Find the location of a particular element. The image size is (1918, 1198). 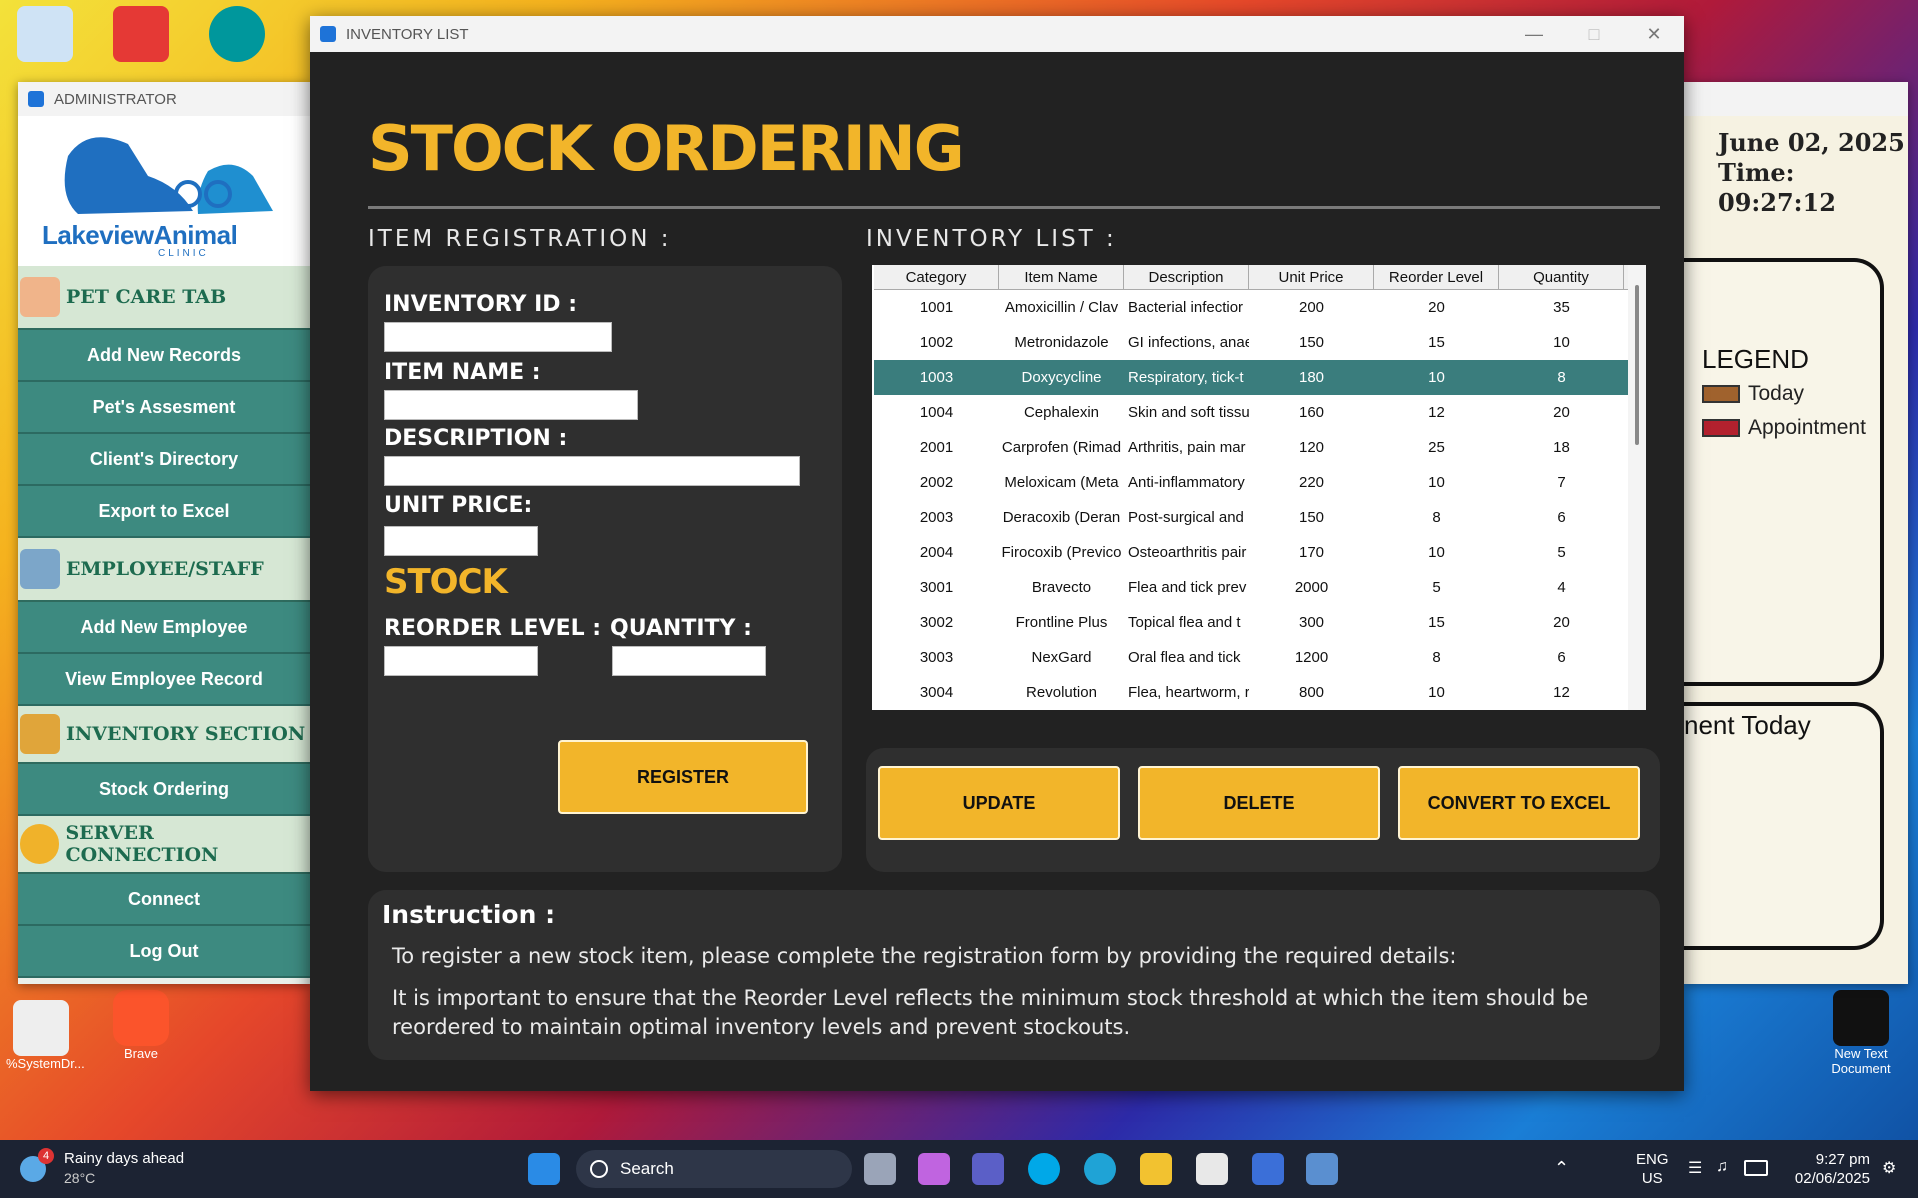

registration-heading: ITEM REGISTRATION : is located at coordinates (520, 239).